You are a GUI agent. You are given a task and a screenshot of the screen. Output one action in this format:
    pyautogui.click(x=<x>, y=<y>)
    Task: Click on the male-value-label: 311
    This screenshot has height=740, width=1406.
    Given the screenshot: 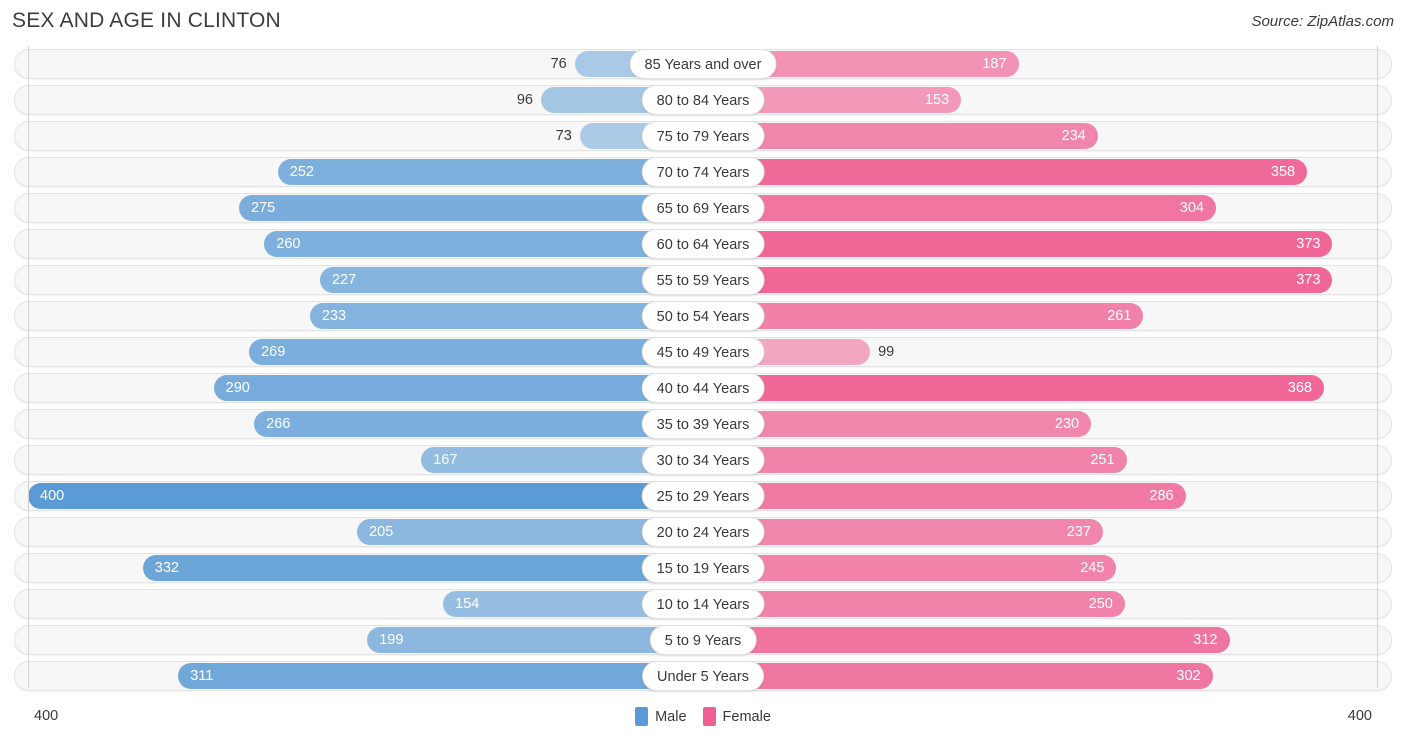 What is the action you would take?
    pyautogui.click(x=202, y=676)
    